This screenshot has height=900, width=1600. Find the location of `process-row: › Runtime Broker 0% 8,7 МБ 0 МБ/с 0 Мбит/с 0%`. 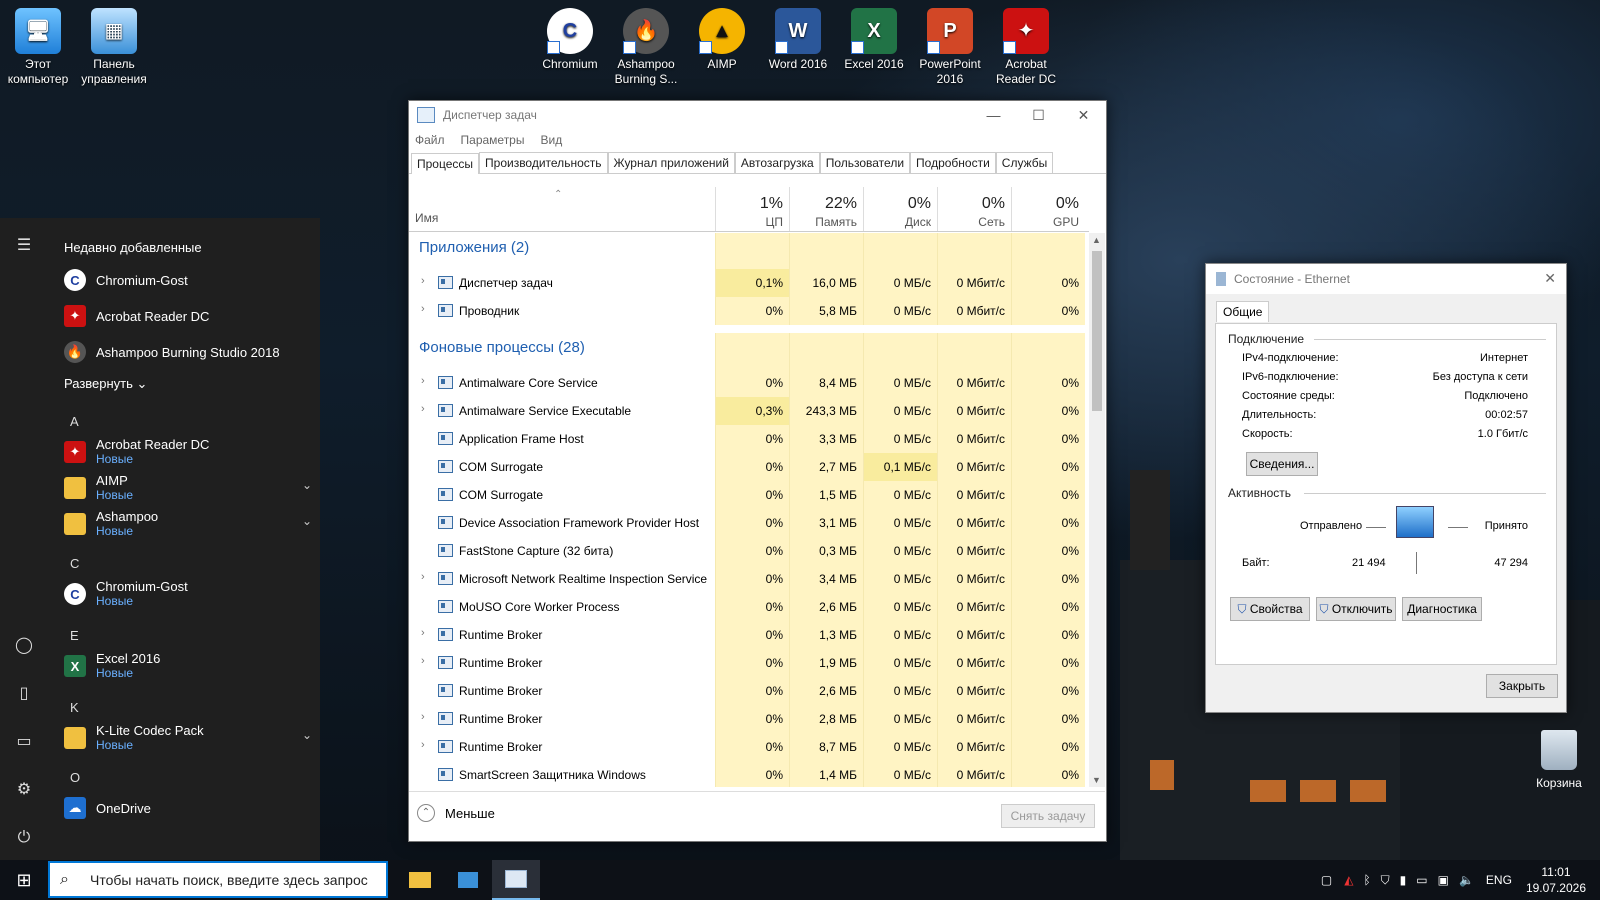

process-row: › Runtime Broker 0% 8,7 МБ 0 МБ/с 0 Мбит/с 0% is located at coordinates (749, 747).